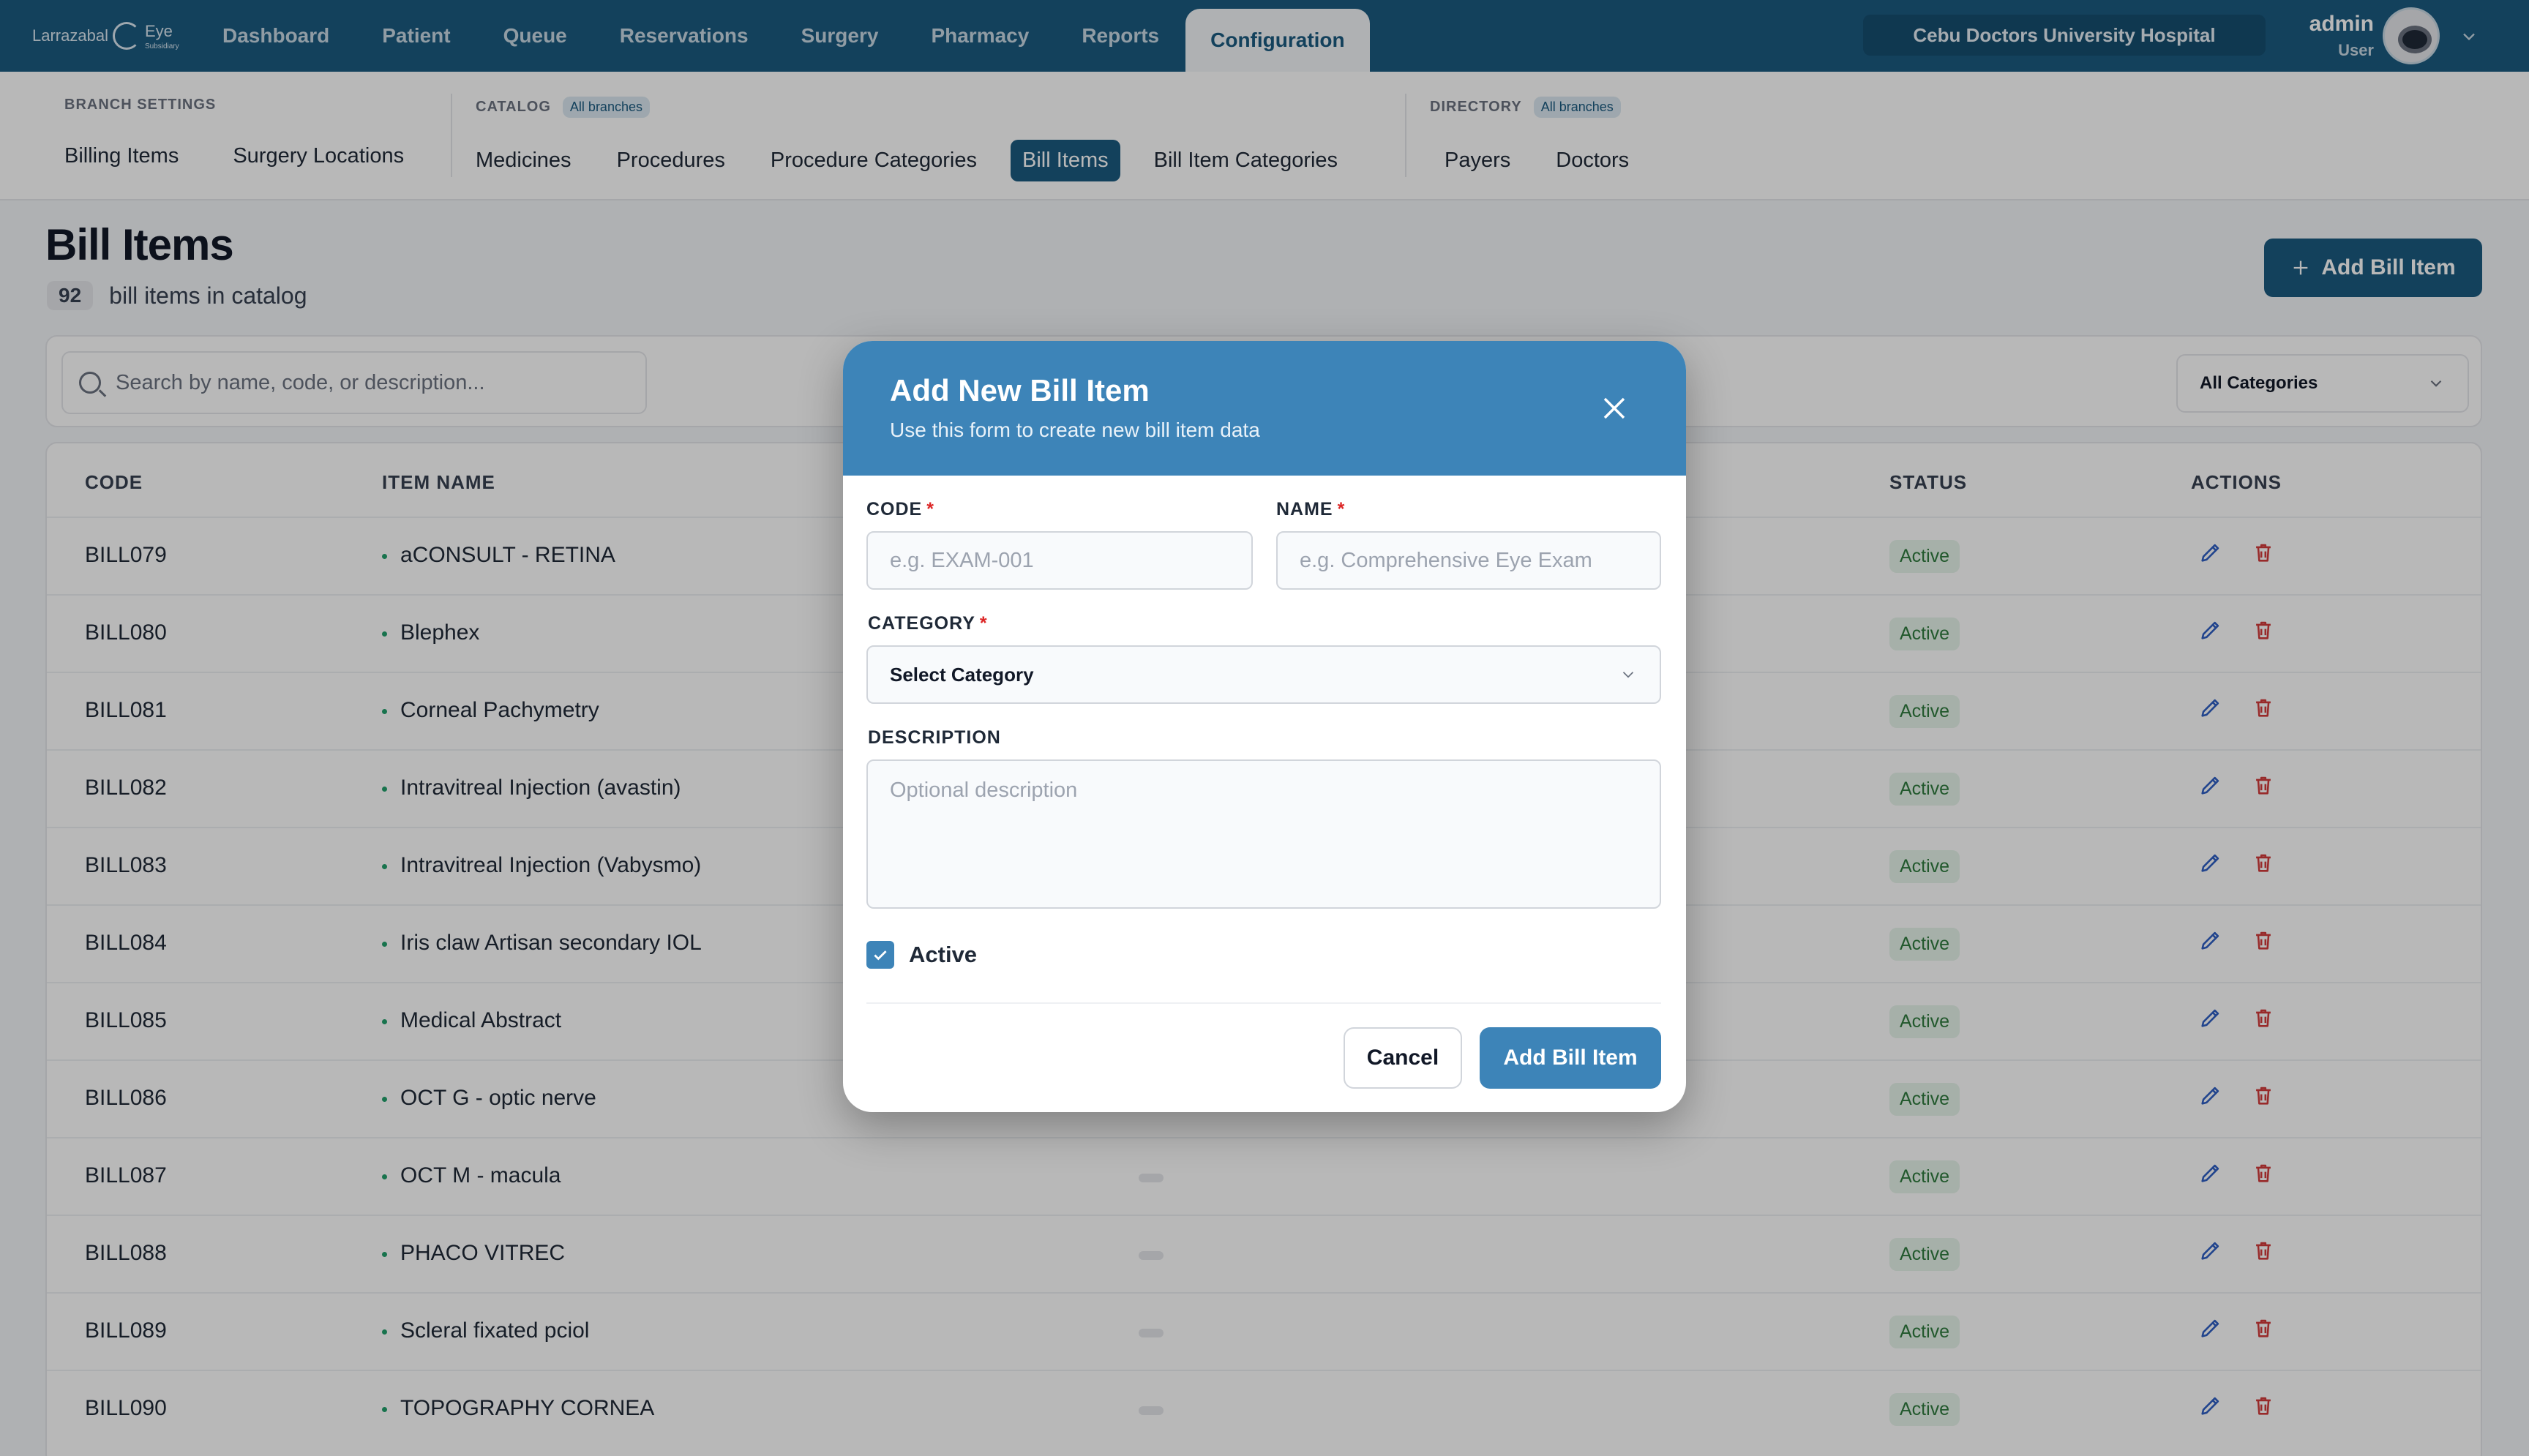 The image size is (2529, 1456). Describe the element at coordinates (1305, 509) in the screenshot. I see `name-label-text: NAME` at that location.